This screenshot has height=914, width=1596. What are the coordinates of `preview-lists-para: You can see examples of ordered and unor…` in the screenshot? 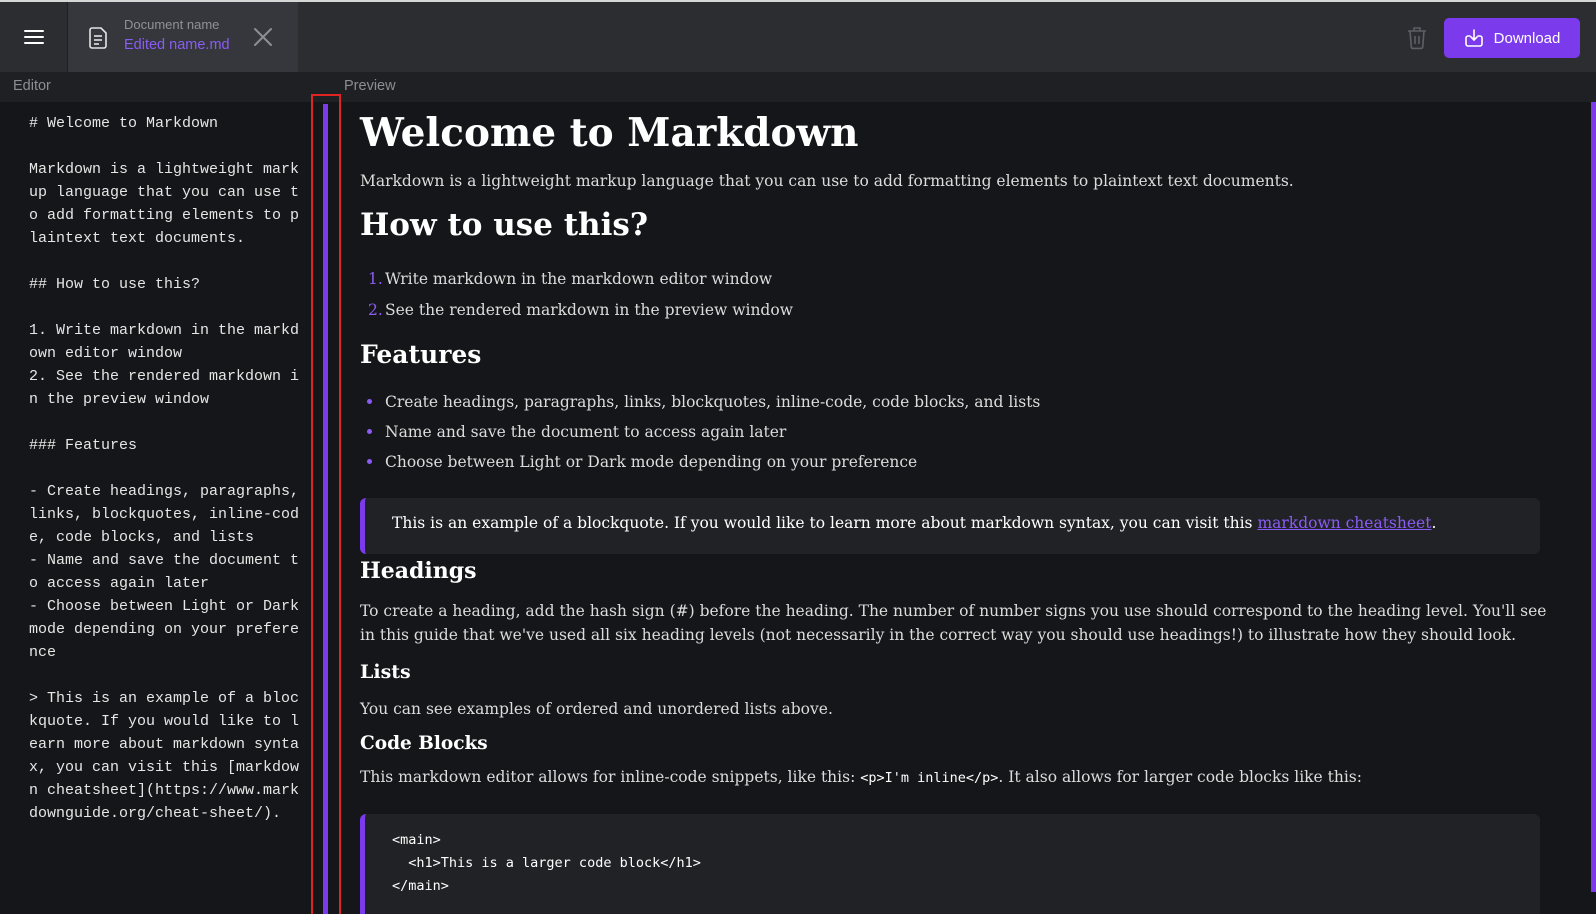 It's located at (596, 709).